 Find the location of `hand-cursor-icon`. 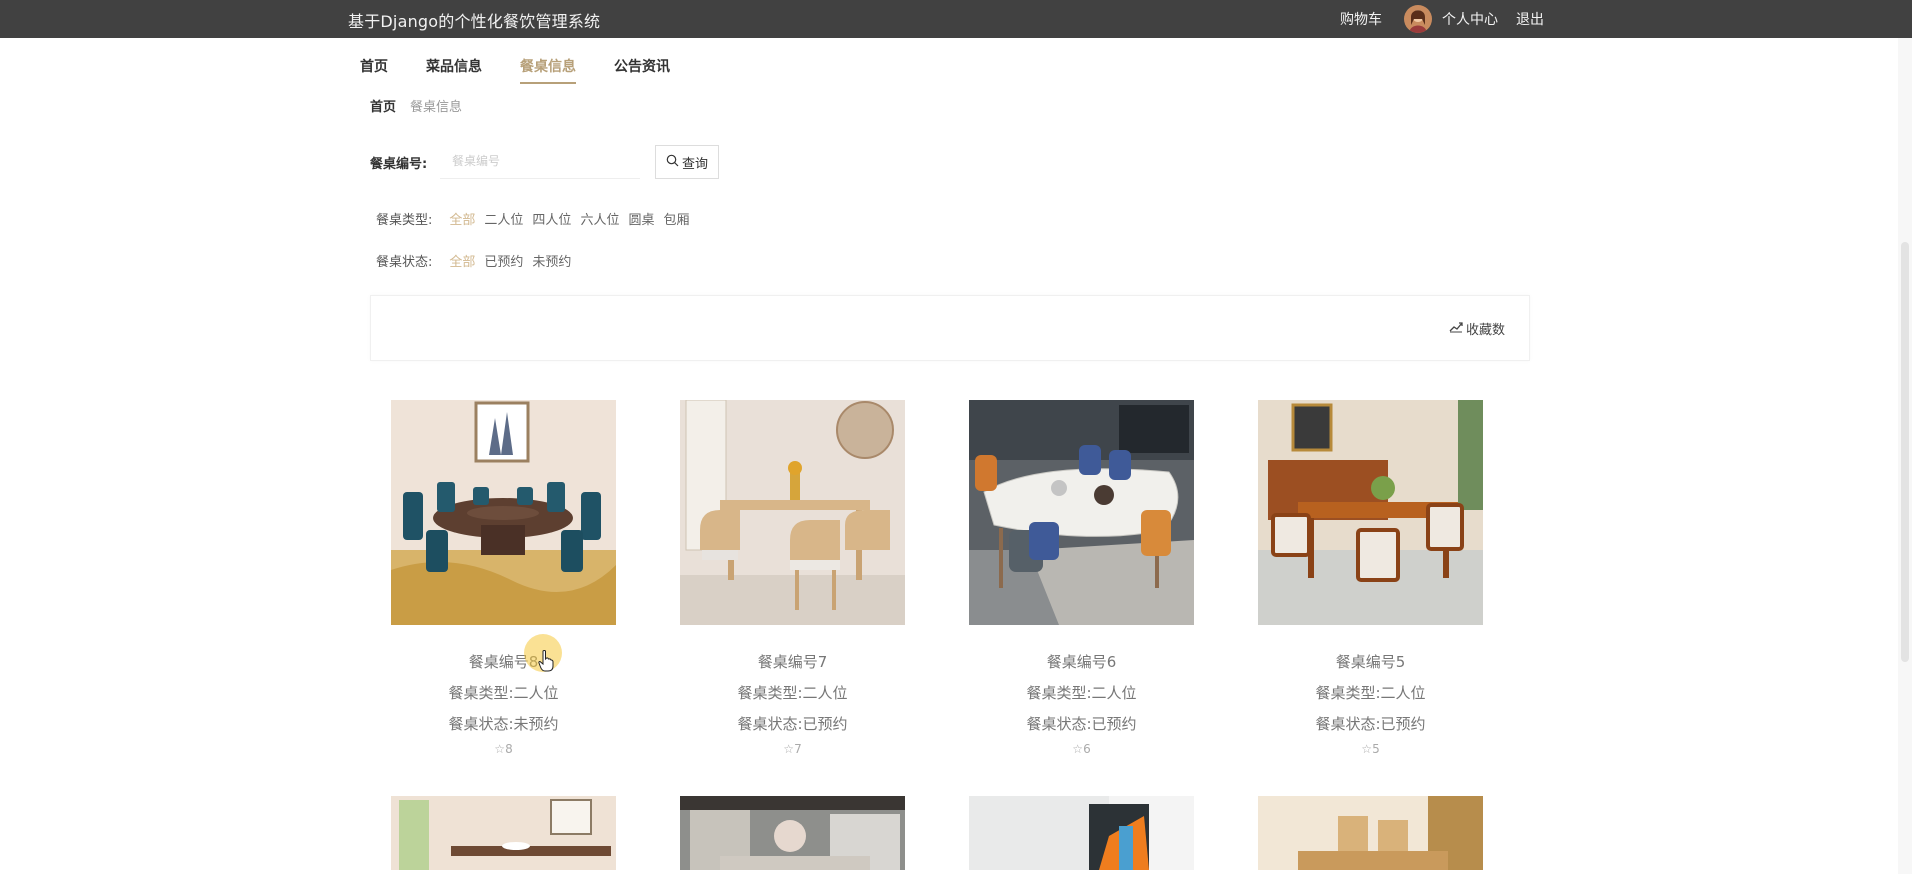

hand-cursor-icon is located at coordinates (546, 661).